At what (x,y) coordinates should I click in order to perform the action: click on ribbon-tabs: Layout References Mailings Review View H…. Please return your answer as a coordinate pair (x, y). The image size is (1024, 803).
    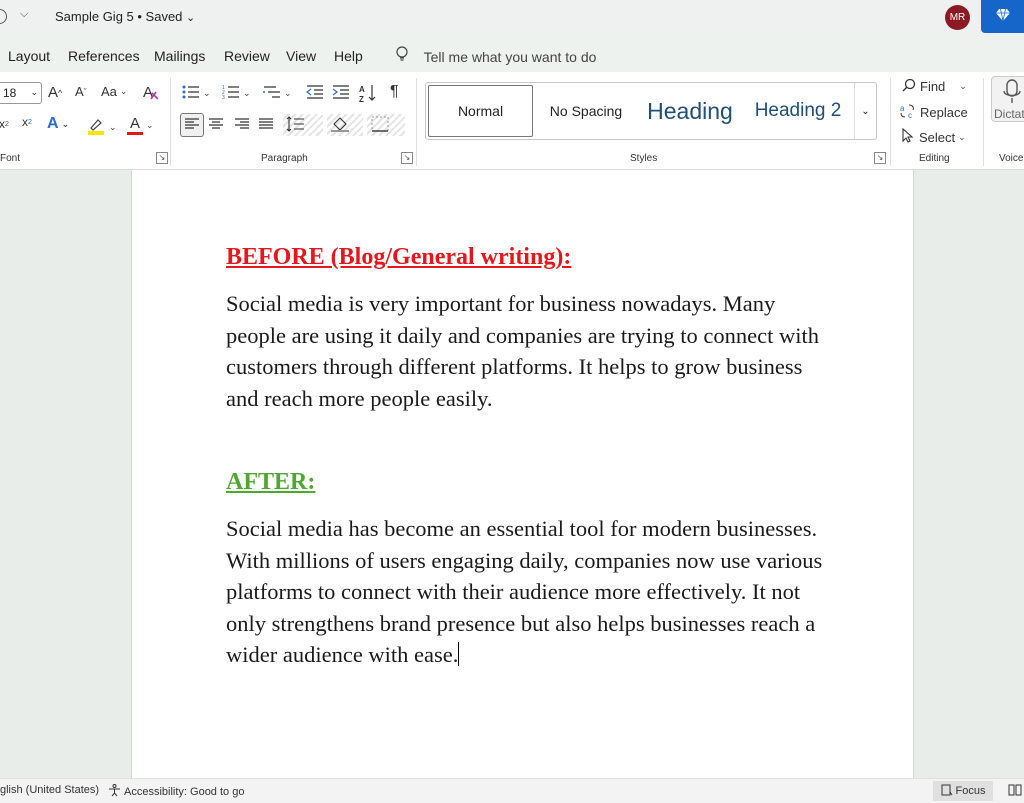
    Looking at the image, I should click on (512, 55).